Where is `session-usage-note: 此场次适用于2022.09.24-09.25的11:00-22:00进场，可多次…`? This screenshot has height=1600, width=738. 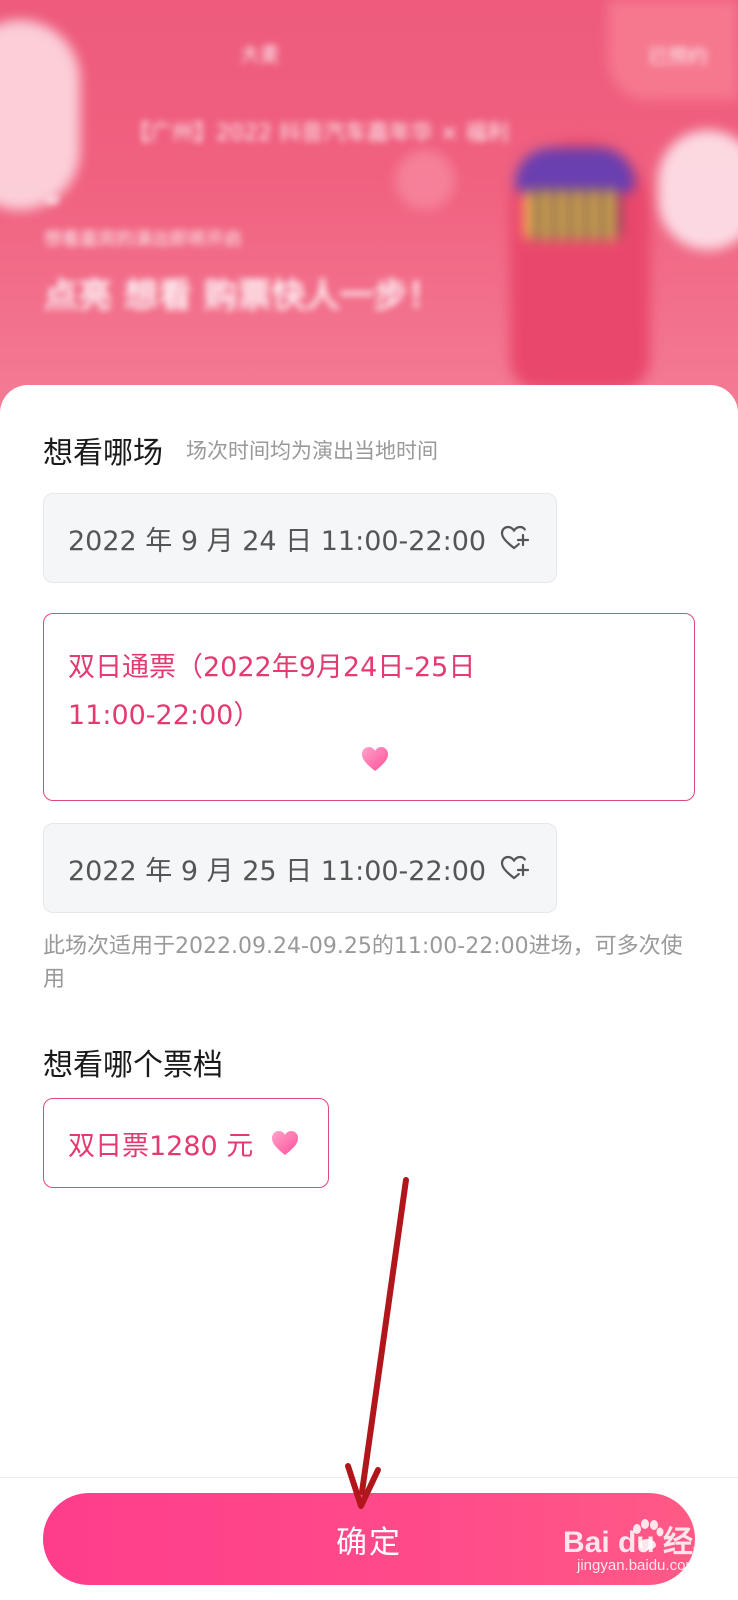 session-usage-note: 此场次适用于2022.09.24-09.25的11:00-22:00进场，可多次… is located at coordinates (363, 963).